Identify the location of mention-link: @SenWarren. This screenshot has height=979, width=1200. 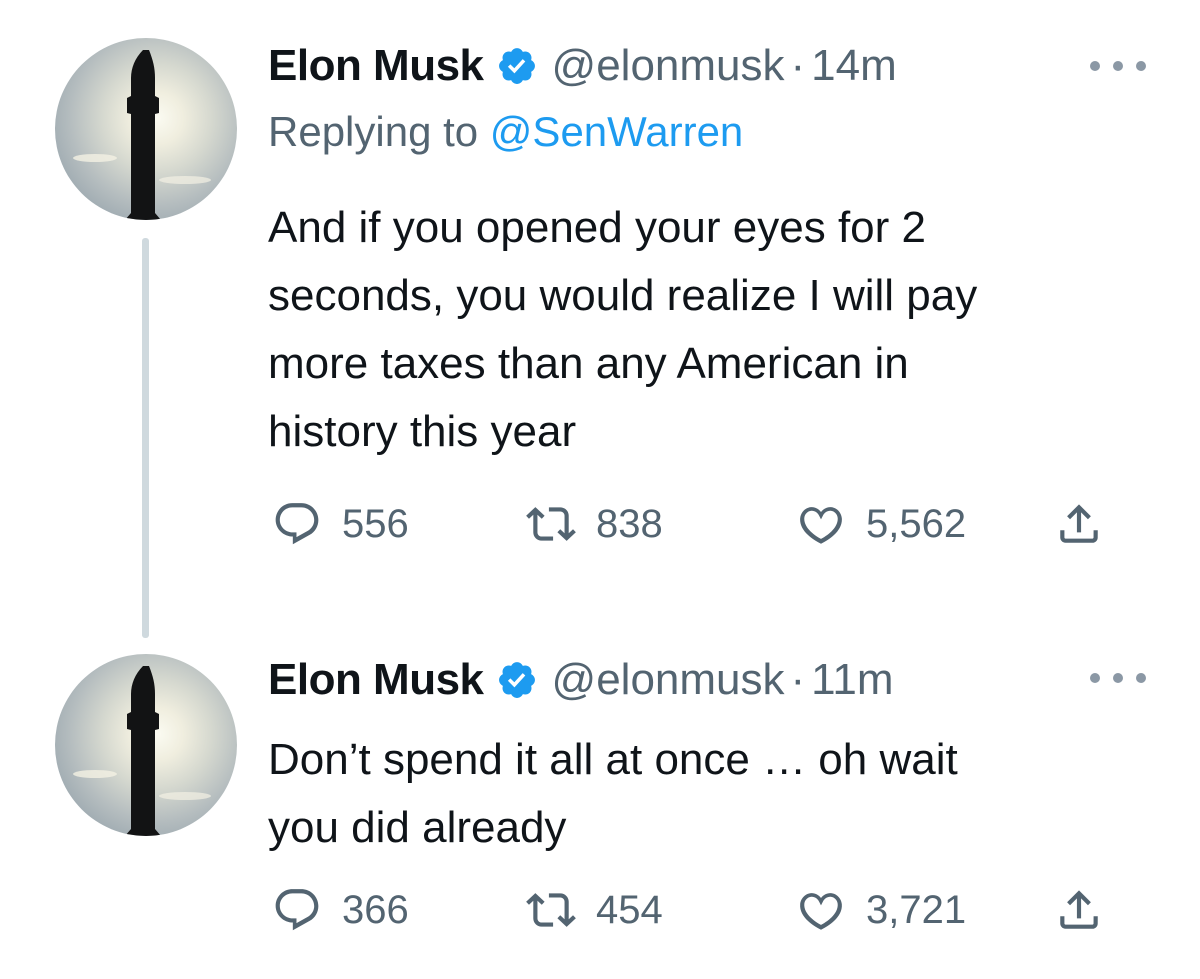
(617, 131).